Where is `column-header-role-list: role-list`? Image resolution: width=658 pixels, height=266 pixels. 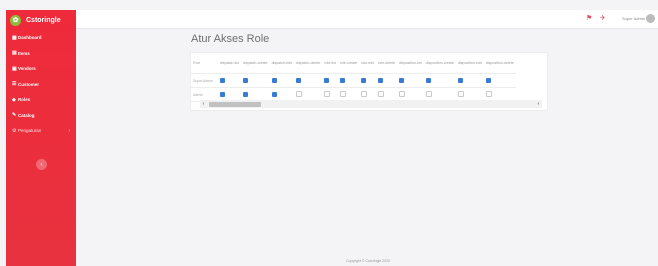
column-header-role-list: role-list is located at coordinates (330, 63).